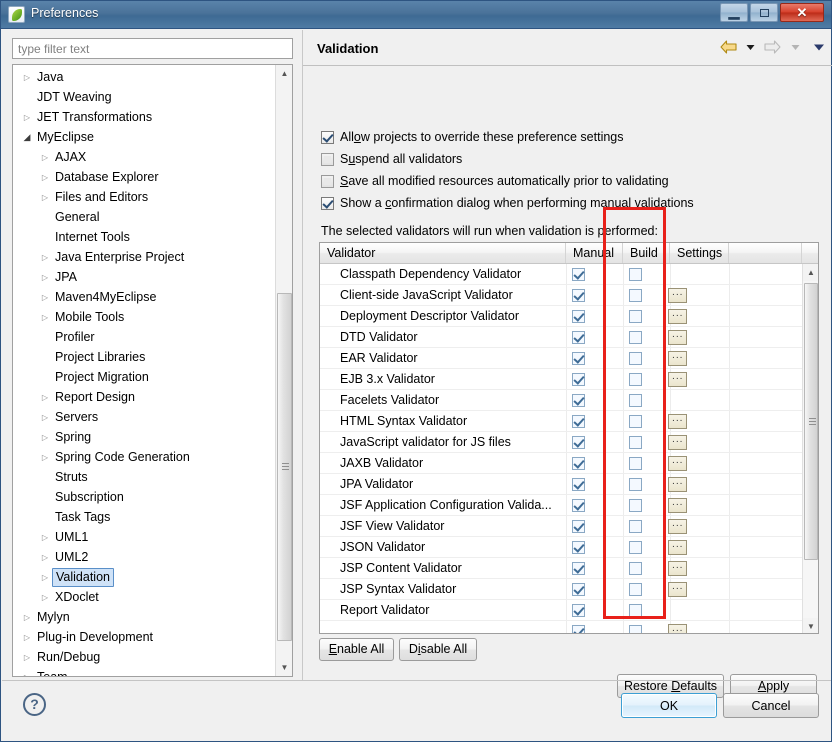 This screenshot has width=832, height=742. What do you see at coordinates (561, 627) in the screenshot?
I see `table-row: ···` at bounding box center [561, 627].